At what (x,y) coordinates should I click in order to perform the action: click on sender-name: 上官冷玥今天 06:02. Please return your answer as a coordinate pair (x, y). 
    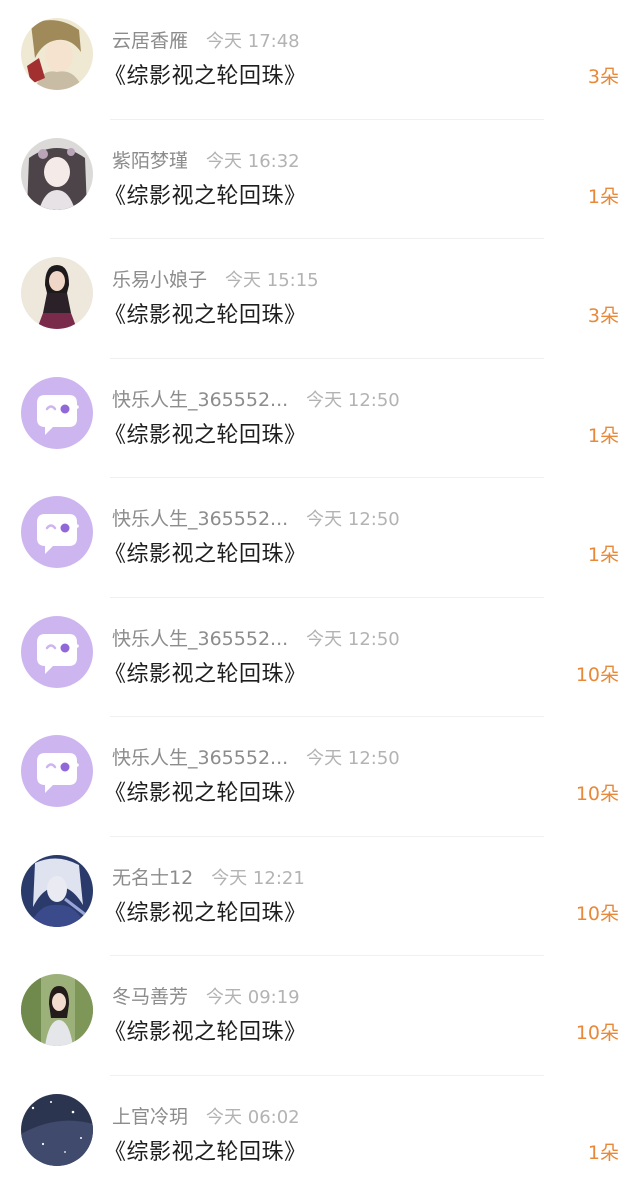
    Looking at the image, I should click on (206, 1115).